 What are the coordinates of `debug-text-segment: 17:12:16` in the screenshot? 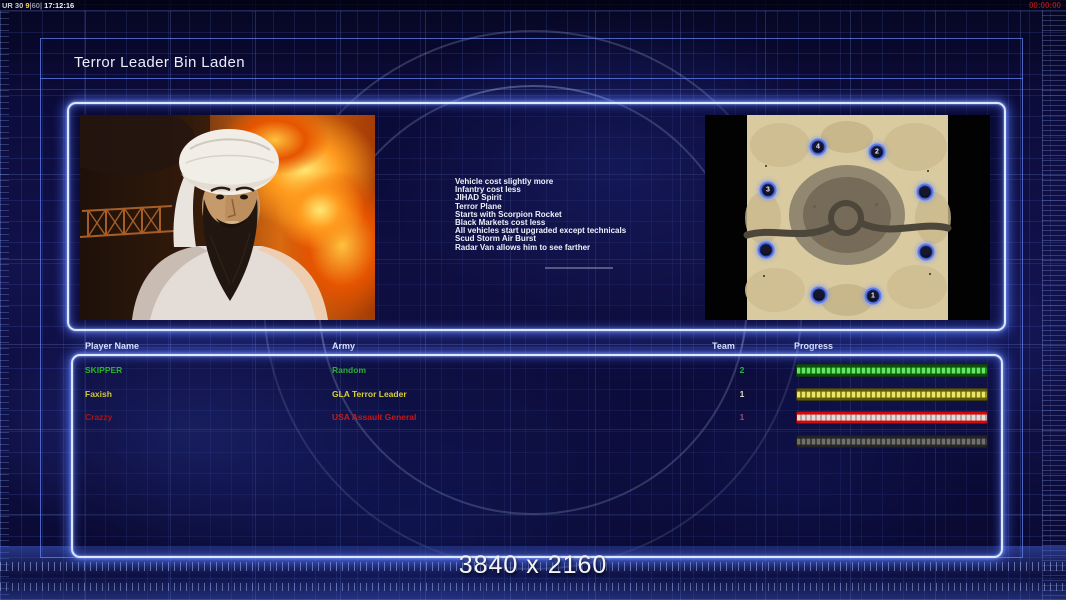 It's located at (58, 5).